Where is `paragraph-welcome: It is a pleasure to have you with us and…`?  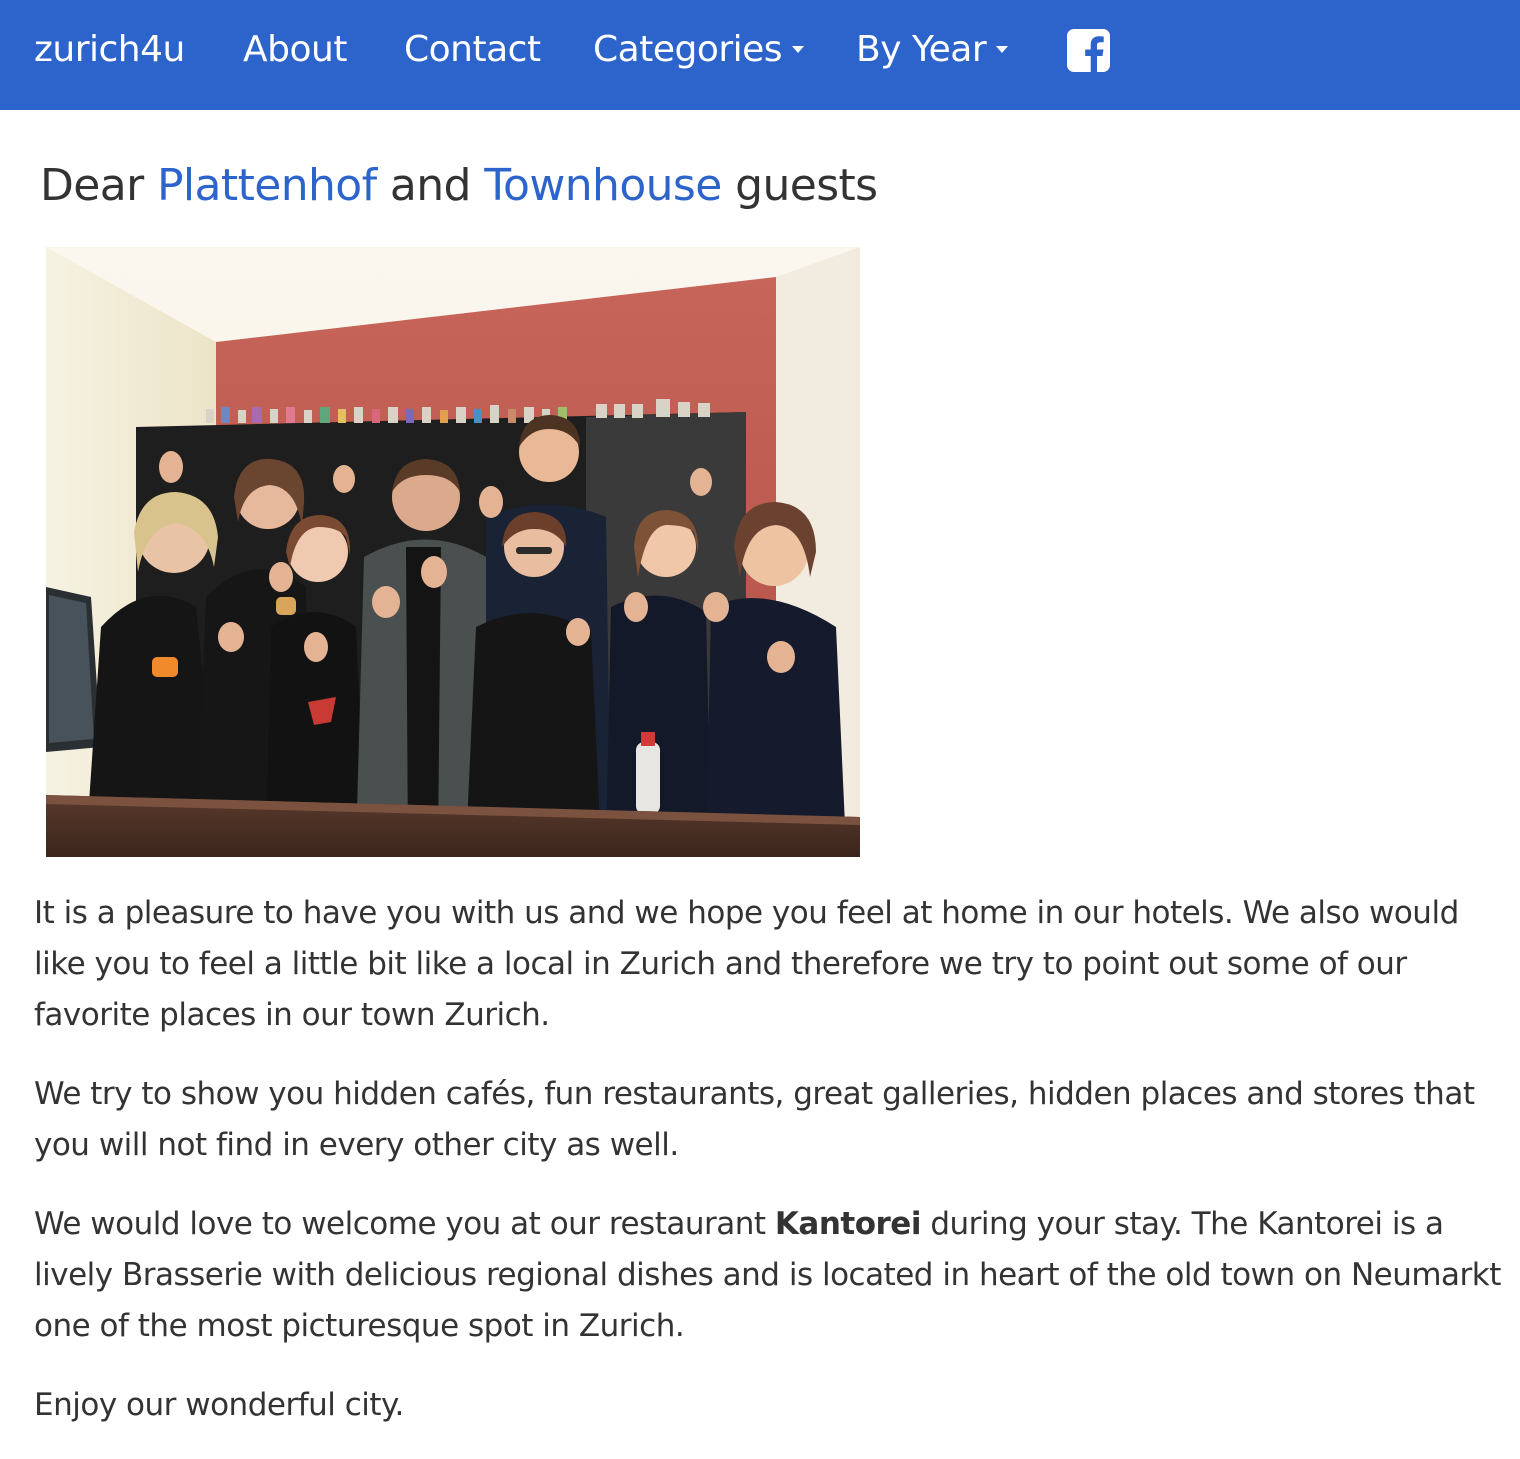
paragraph-welcome: It is a pleasure to have you with us and… is located at coordinates (746, 964).